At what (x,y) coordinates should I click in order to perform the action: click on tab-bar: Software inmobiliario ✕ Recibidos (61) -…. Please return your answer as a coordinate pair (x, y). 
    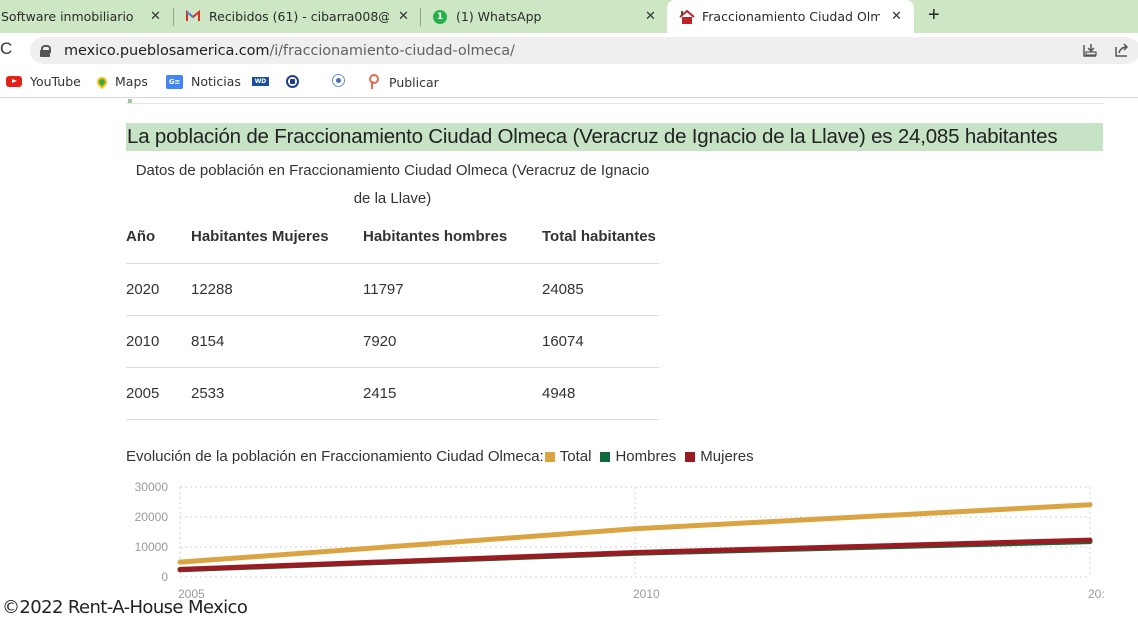
    Looking at the image, I should click on (569, 16).